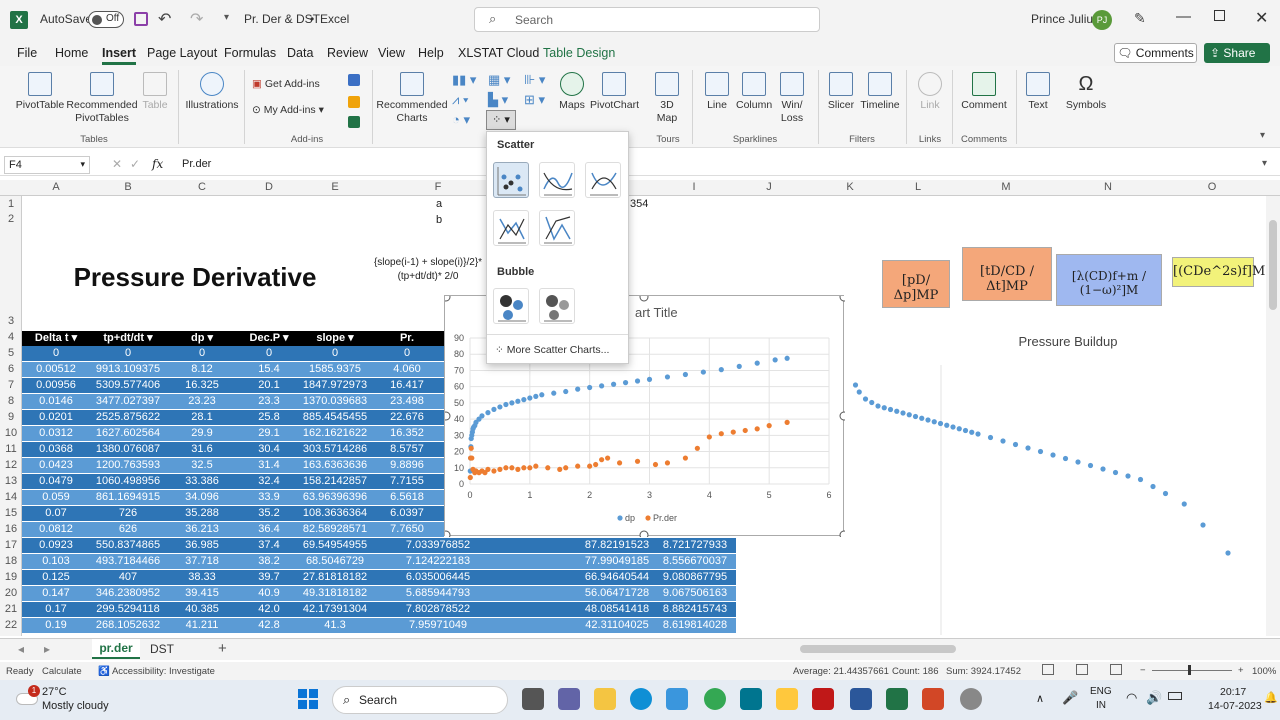  Describe the element at coordinates (407, 513) in the screenshot. I see `table-cell: 6.0397` at that location.